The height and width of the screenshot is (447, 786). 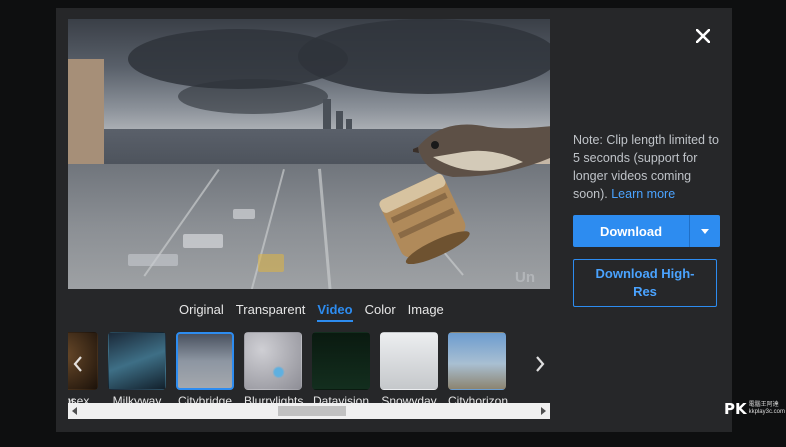 I want to click on triangle-right-icon, so click(x=543, y=411).